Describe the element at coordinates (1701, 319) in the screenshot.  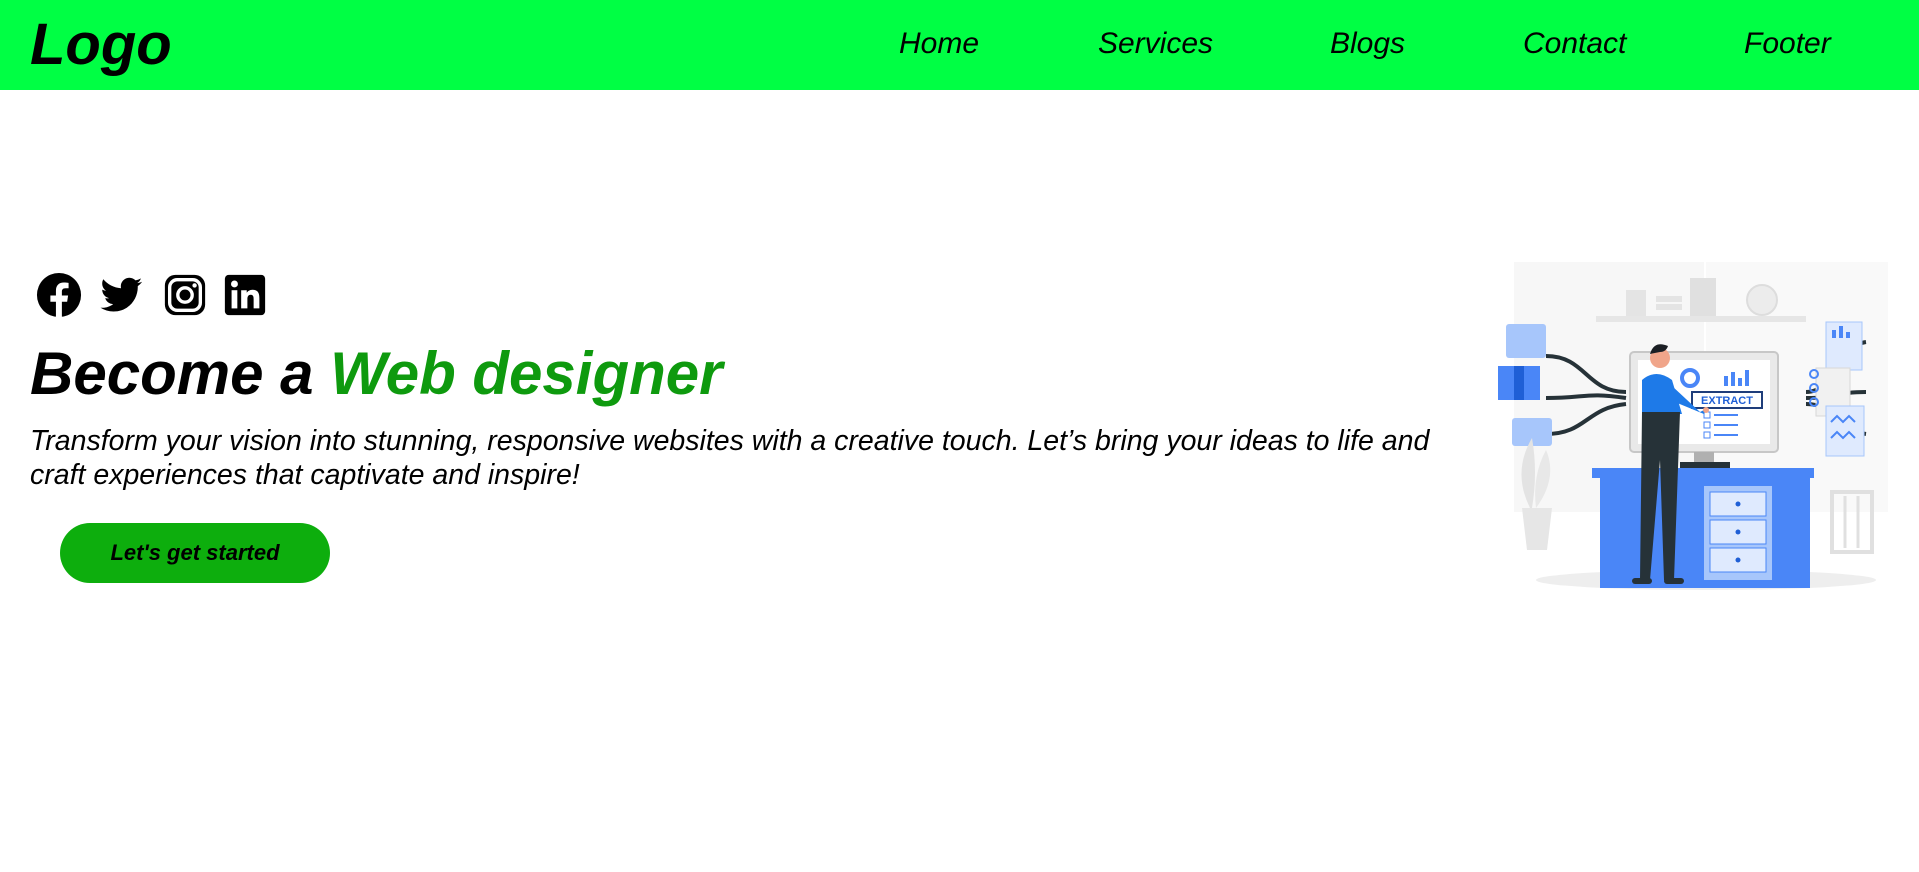
I see `shelf` at that location.